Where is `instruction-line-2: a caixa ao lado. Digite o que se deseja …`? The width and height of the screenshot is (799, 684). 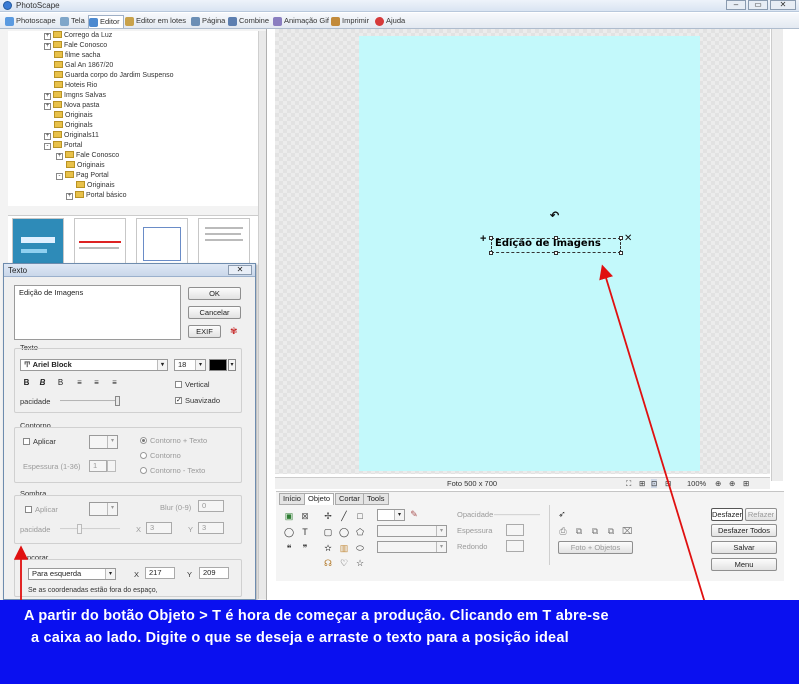
instruction-line-2: a caixa ao lado. Digite o que se deseja … is located at coordinates (300, 638).